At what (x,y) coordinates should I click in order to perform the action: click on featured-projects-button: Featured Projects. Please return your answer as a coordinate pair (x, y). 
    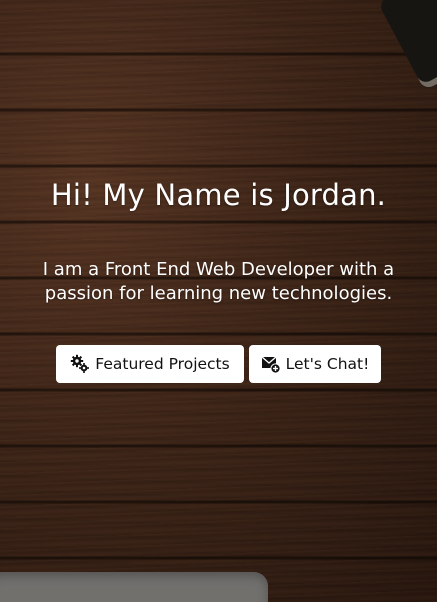
    Looking at the image, I should click on (150, 364).